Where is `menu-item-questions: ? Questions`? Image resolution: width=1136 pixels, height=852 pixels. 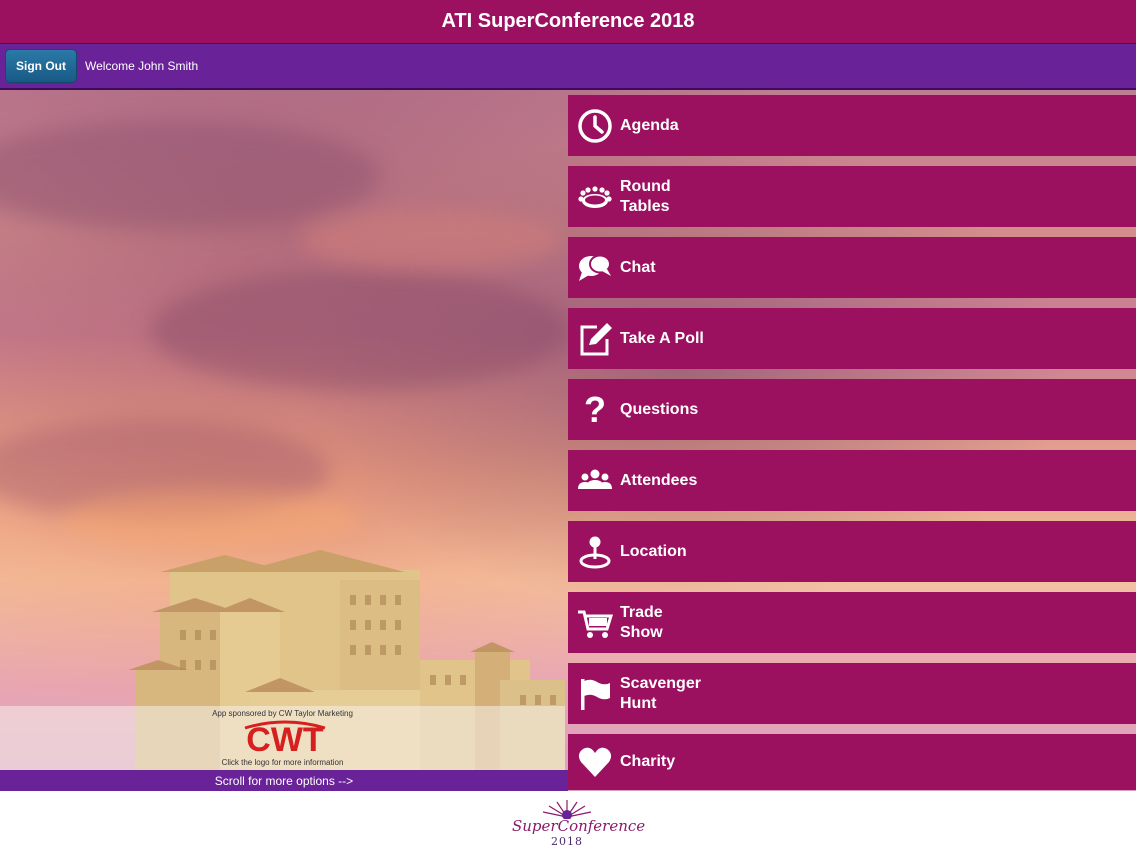
menu-item-questions: ? Questions is located at coordinates (852, 409).